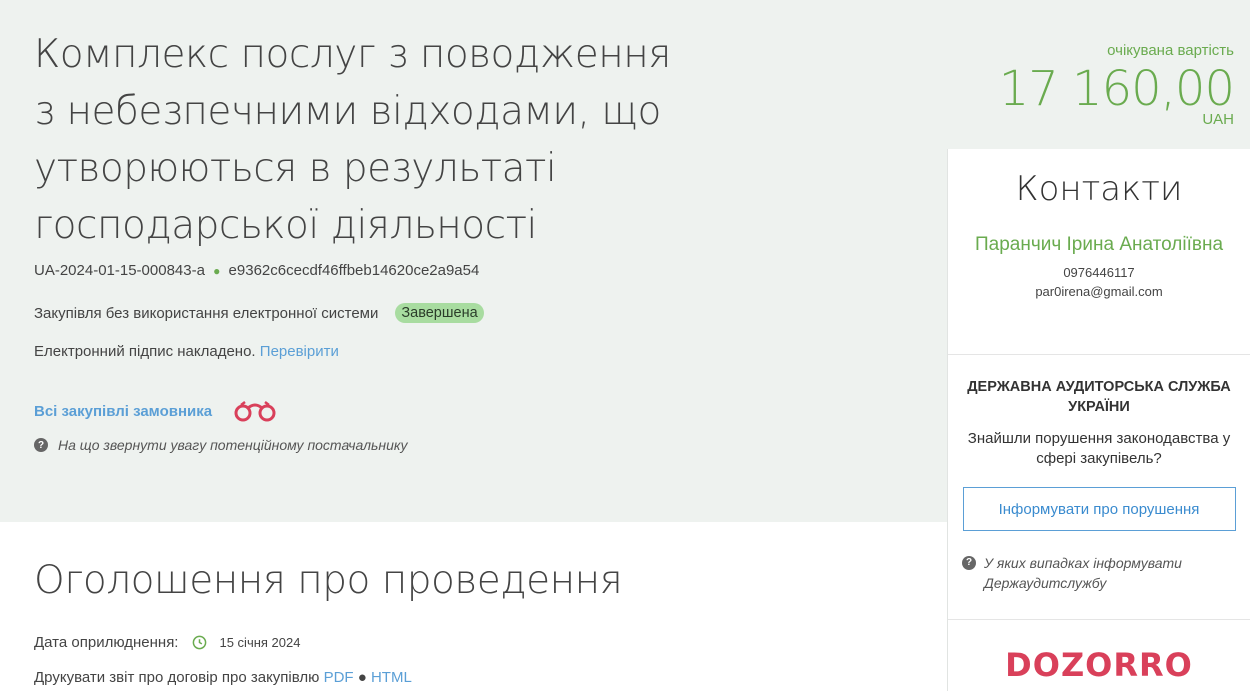  I want to click on contact-email: par0irena@gmail.com, so click(1099, 291).